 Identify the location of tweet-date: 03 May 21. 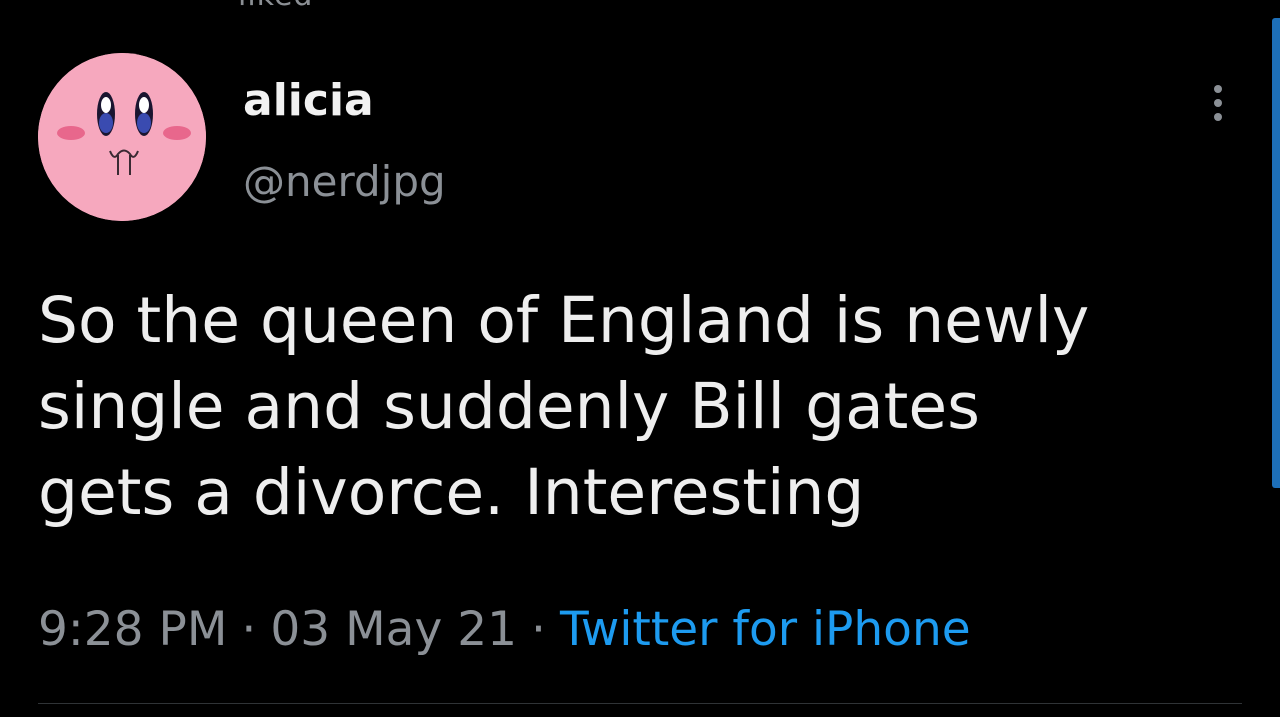
(393, 629).